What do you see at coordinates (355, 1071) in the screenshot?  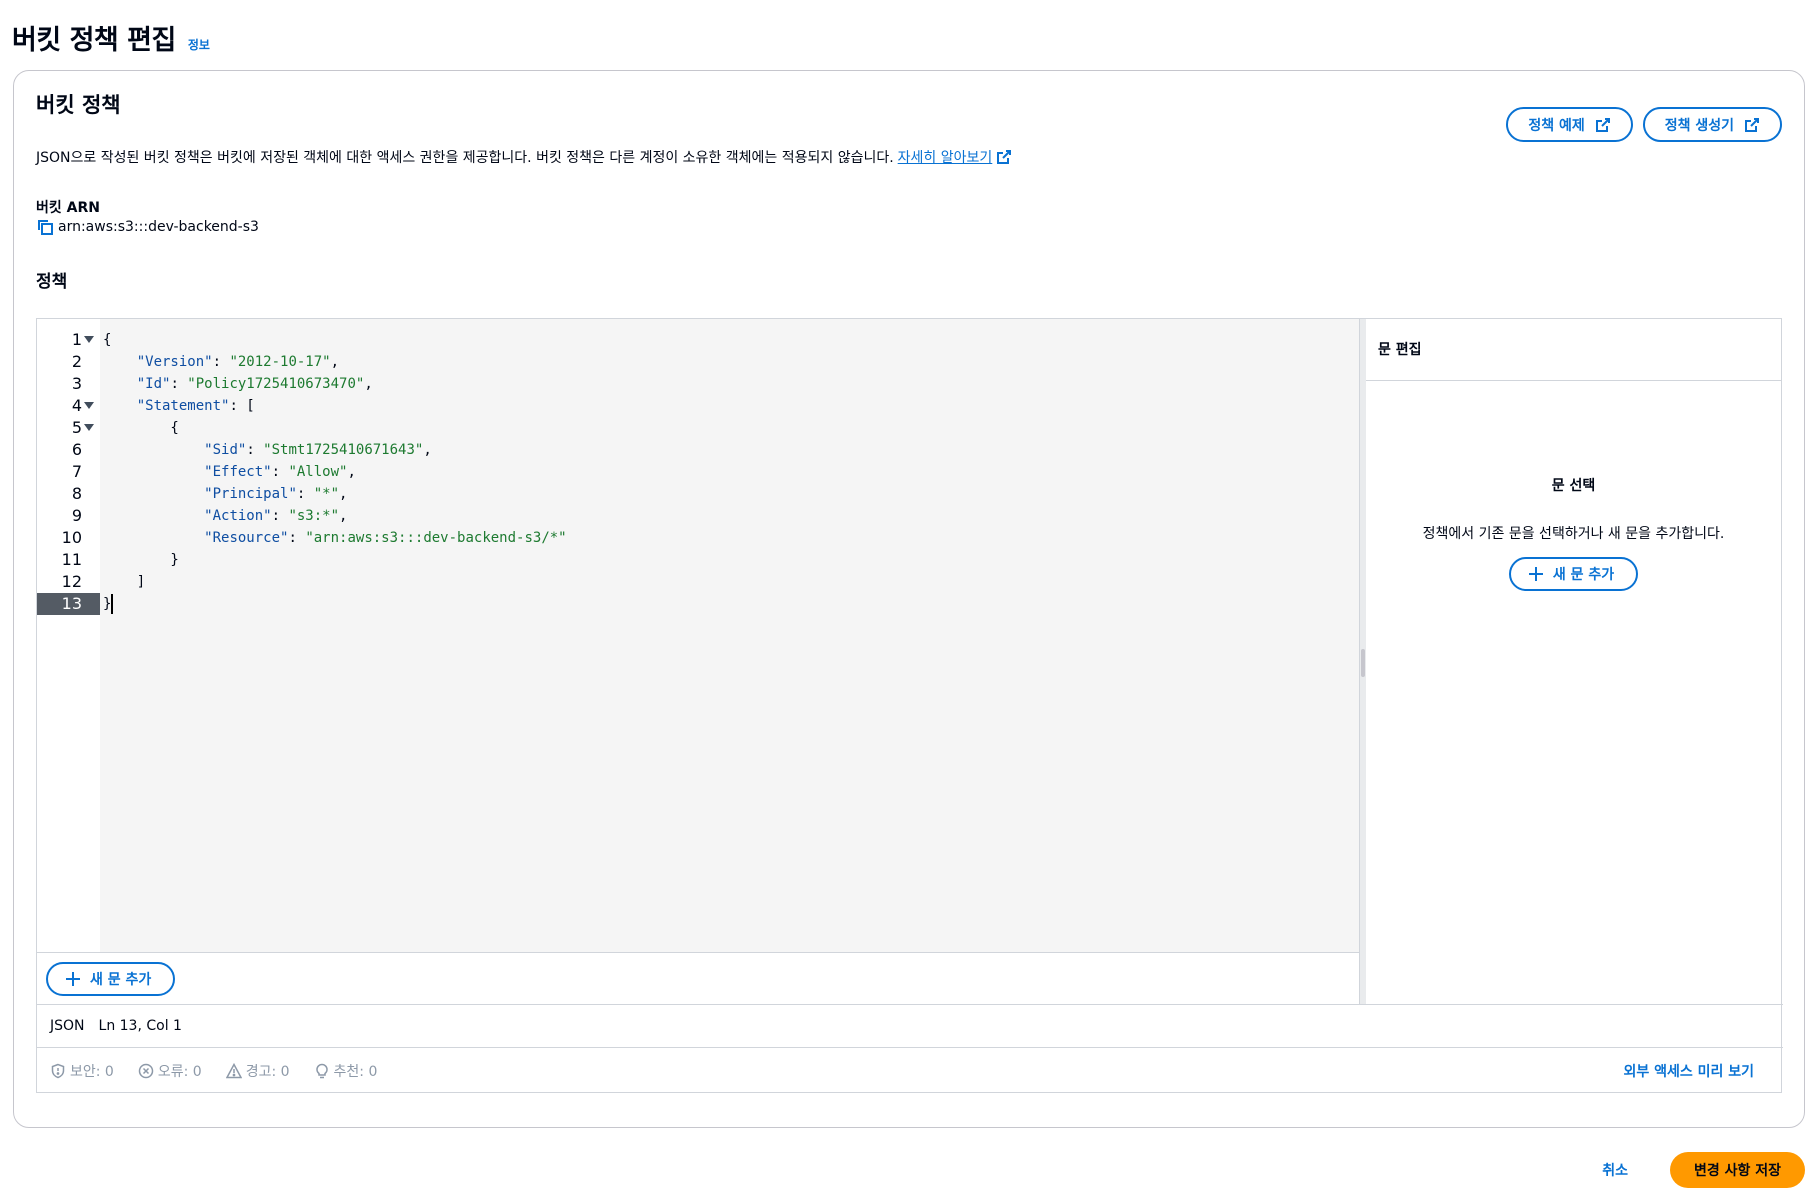 I see `suggestion-label: 추천: 0` at bounding box center [355, 1071].